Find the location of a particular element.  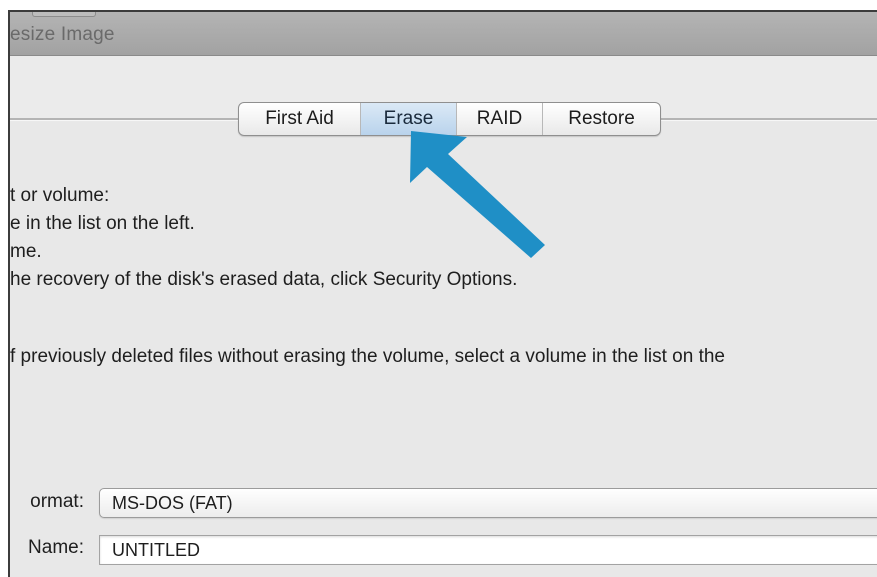

format-popup: MS-DOS (FAT) is located at coordinates (488, 503).